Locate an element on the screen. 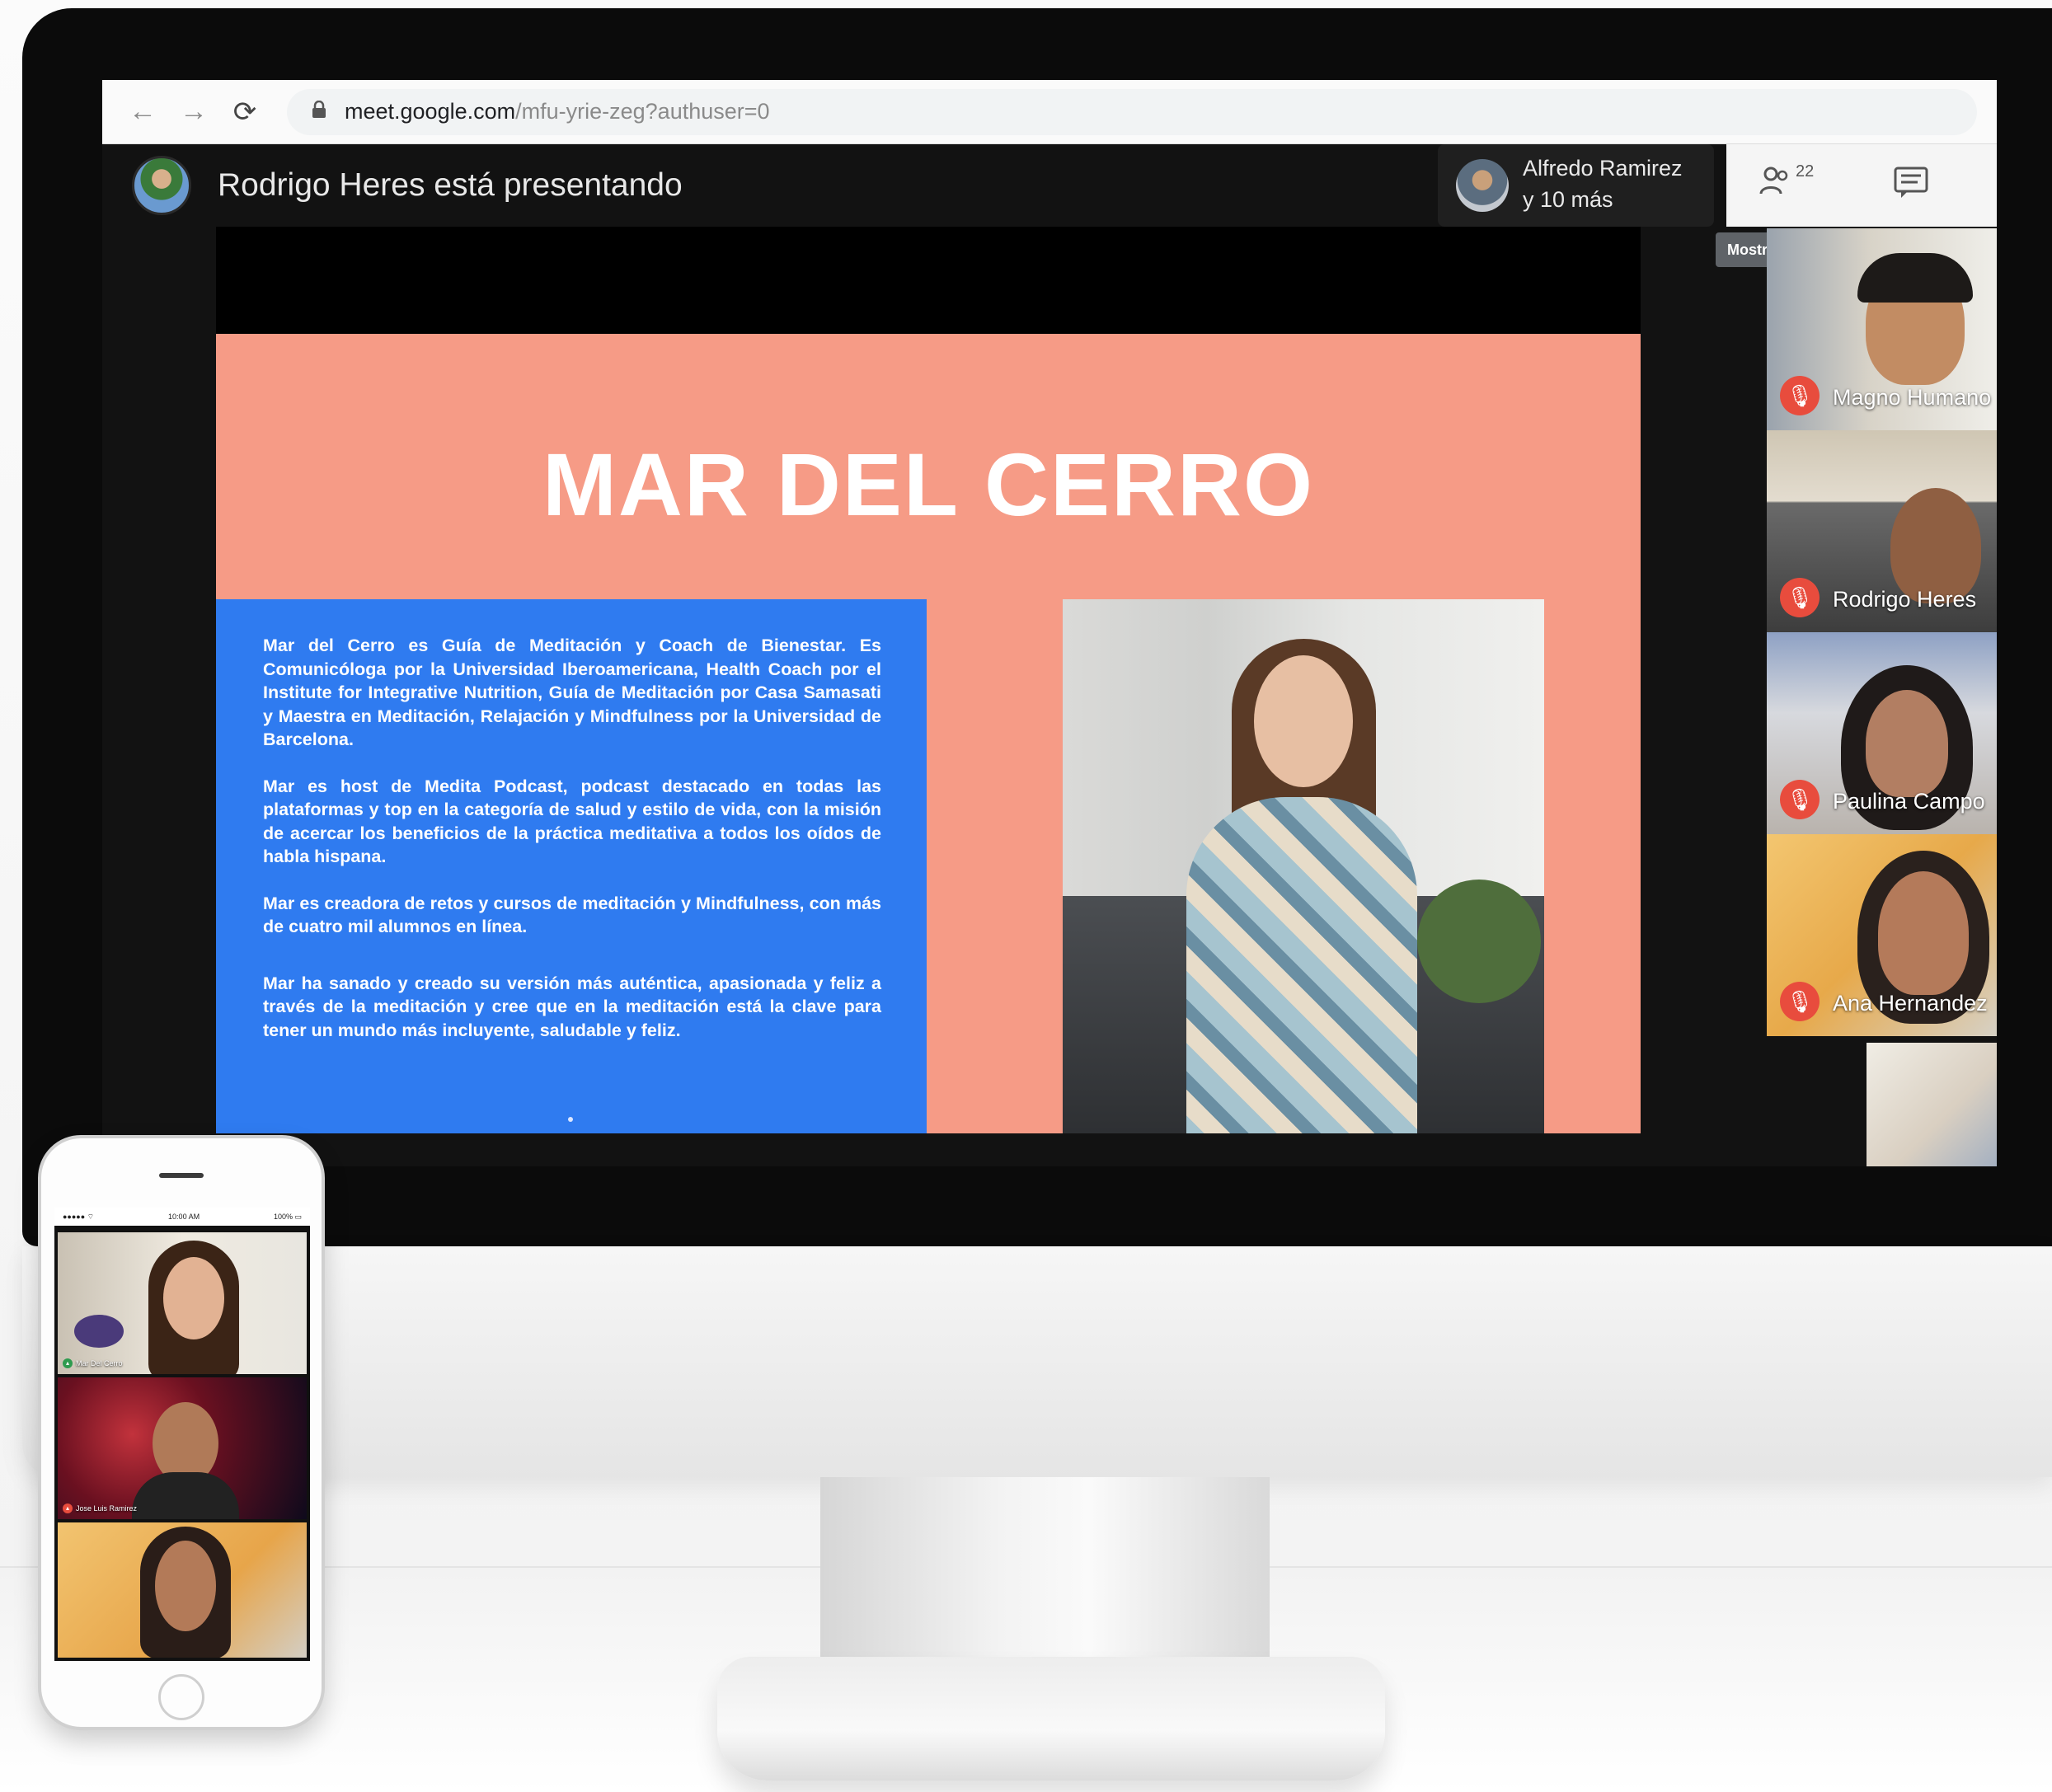  battery-icon: 100% ▭ is located at coordinates (287, 1216).